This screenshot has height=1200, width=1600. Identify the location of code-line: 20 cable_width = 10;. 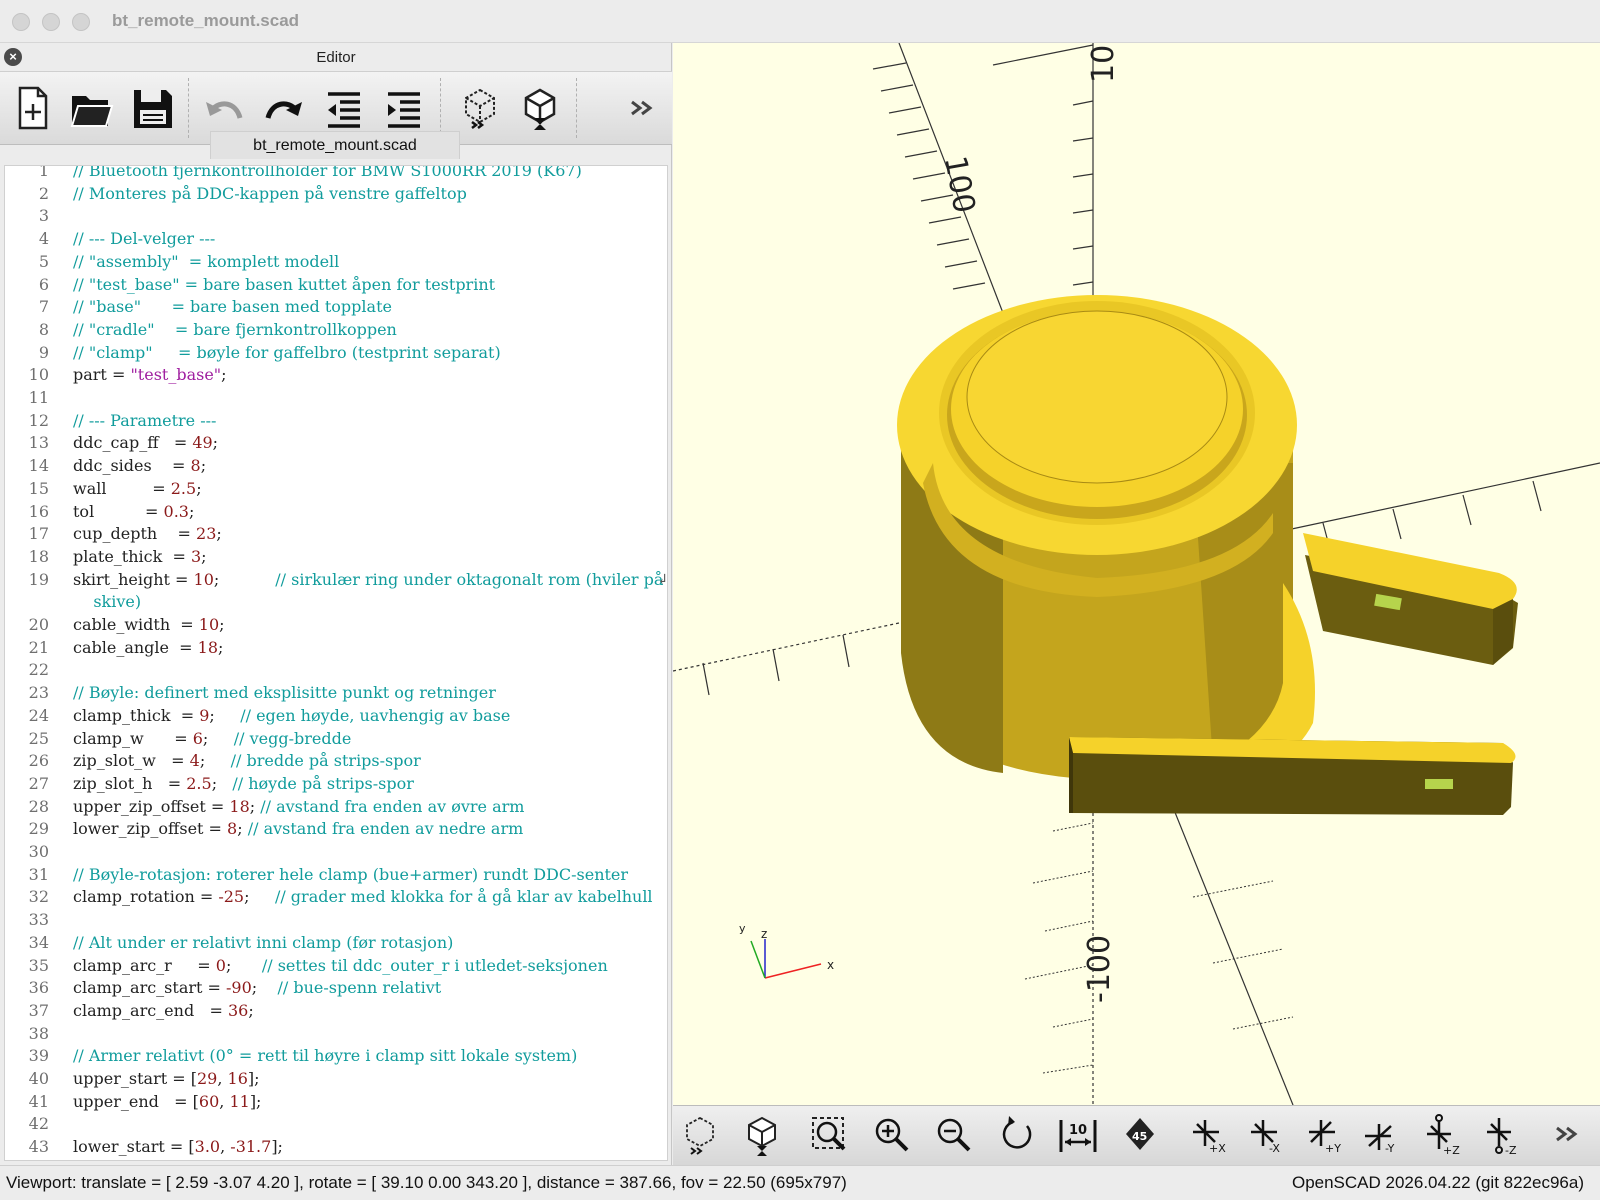
(336, 625).